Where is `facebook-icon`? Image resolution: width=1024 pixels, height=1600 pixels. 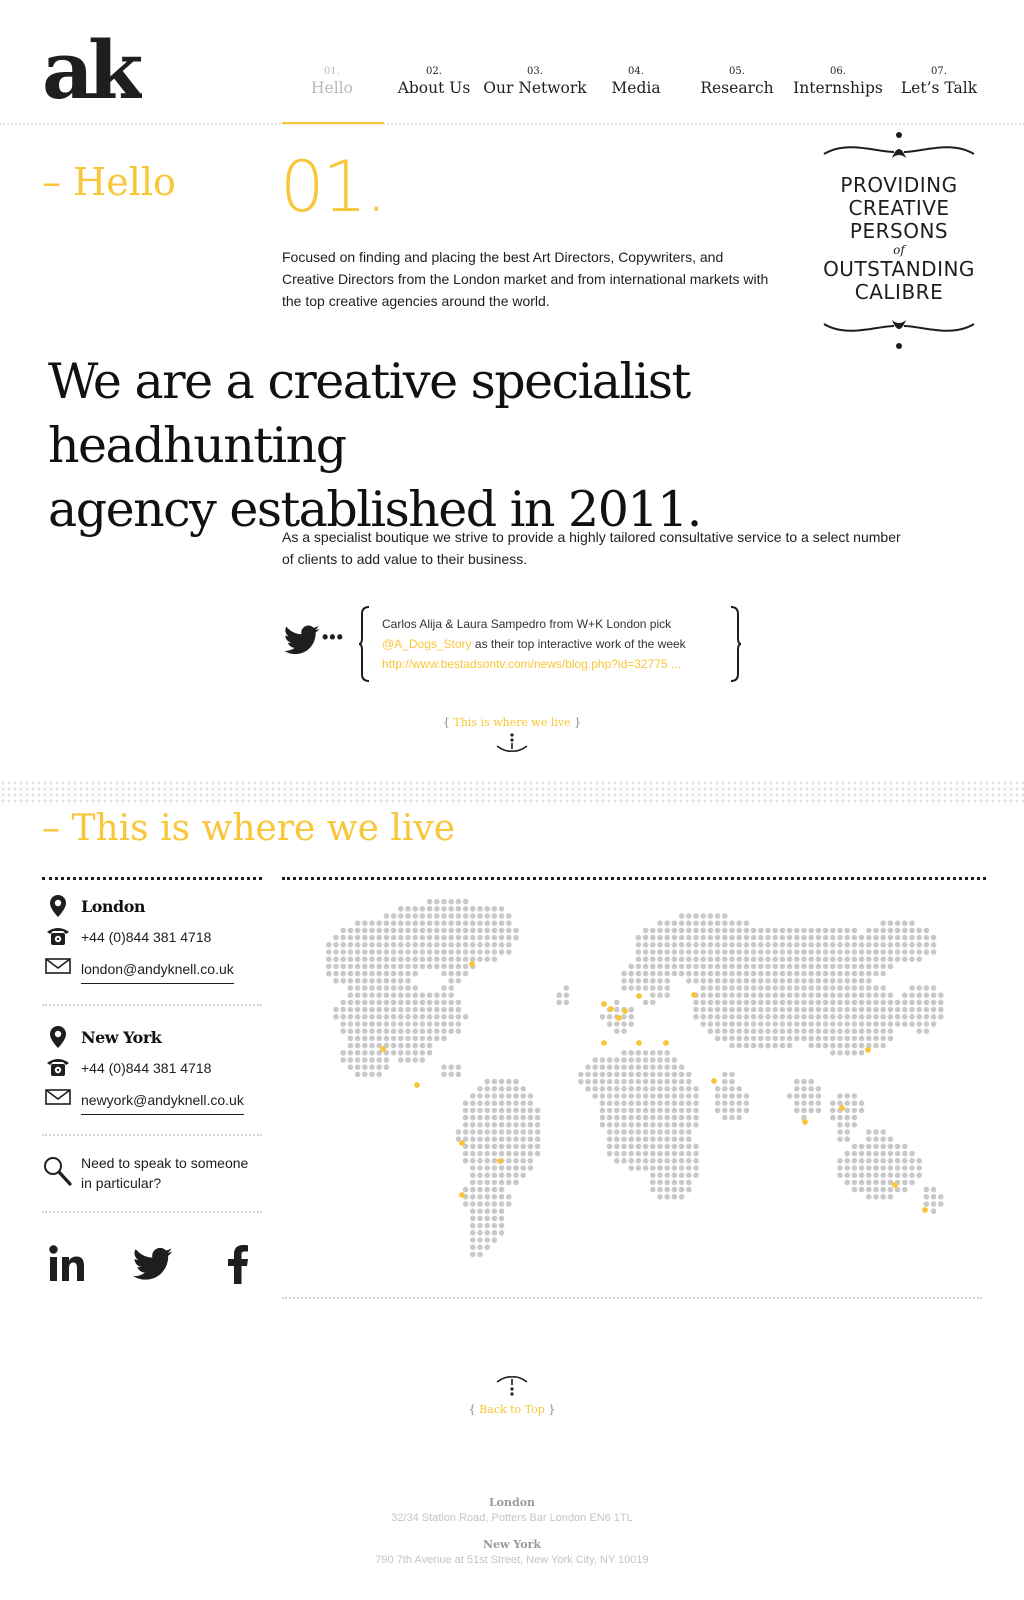
facebook-icon is located at coordinates (240, 1264).